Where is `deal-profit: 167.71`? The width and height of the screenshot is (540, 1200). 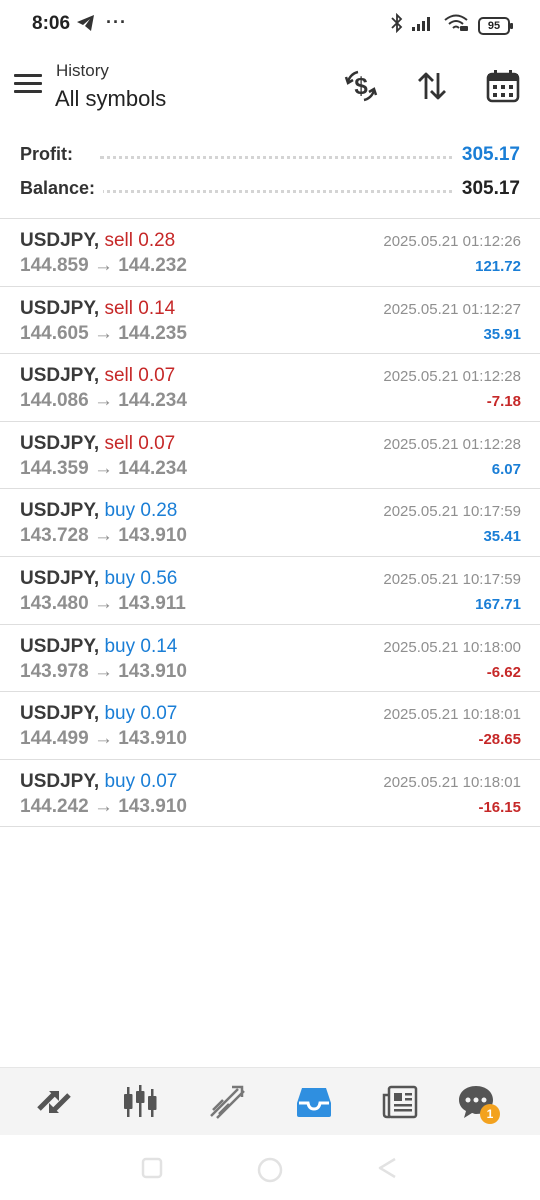
deal-profit: 167.71 is located at coordinates (498, 604).